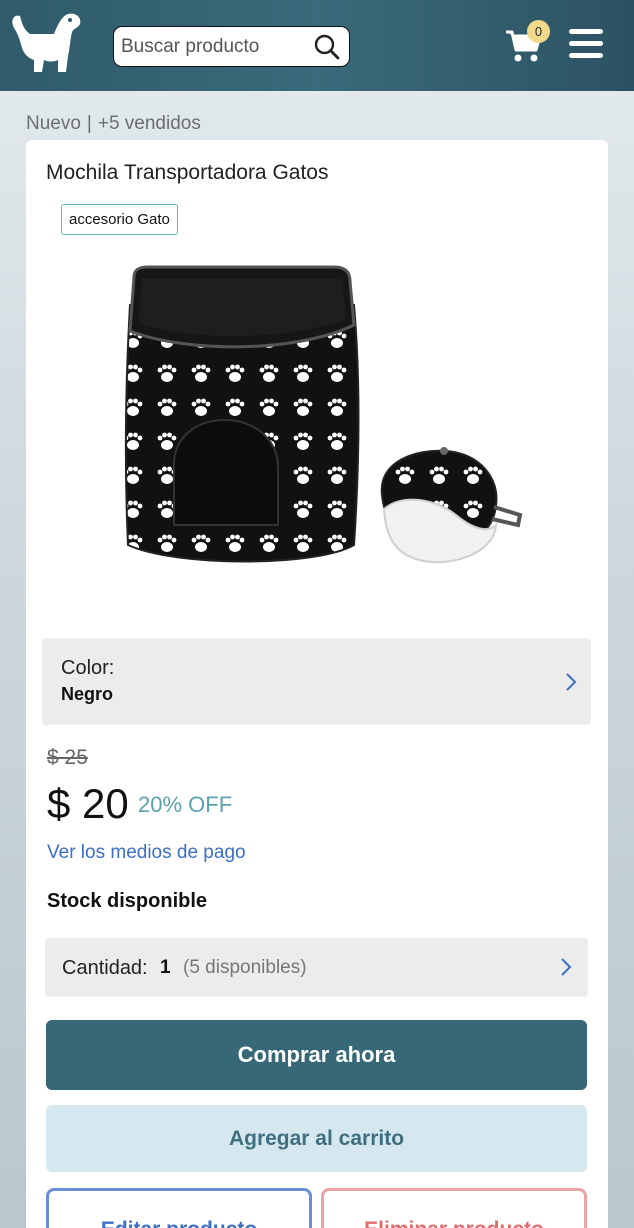 This screenshot has width=634, height=1228. Describe the element at coordinates (127, 901) in the screenshot. I see `stock-status: Stock disponible` at that location.